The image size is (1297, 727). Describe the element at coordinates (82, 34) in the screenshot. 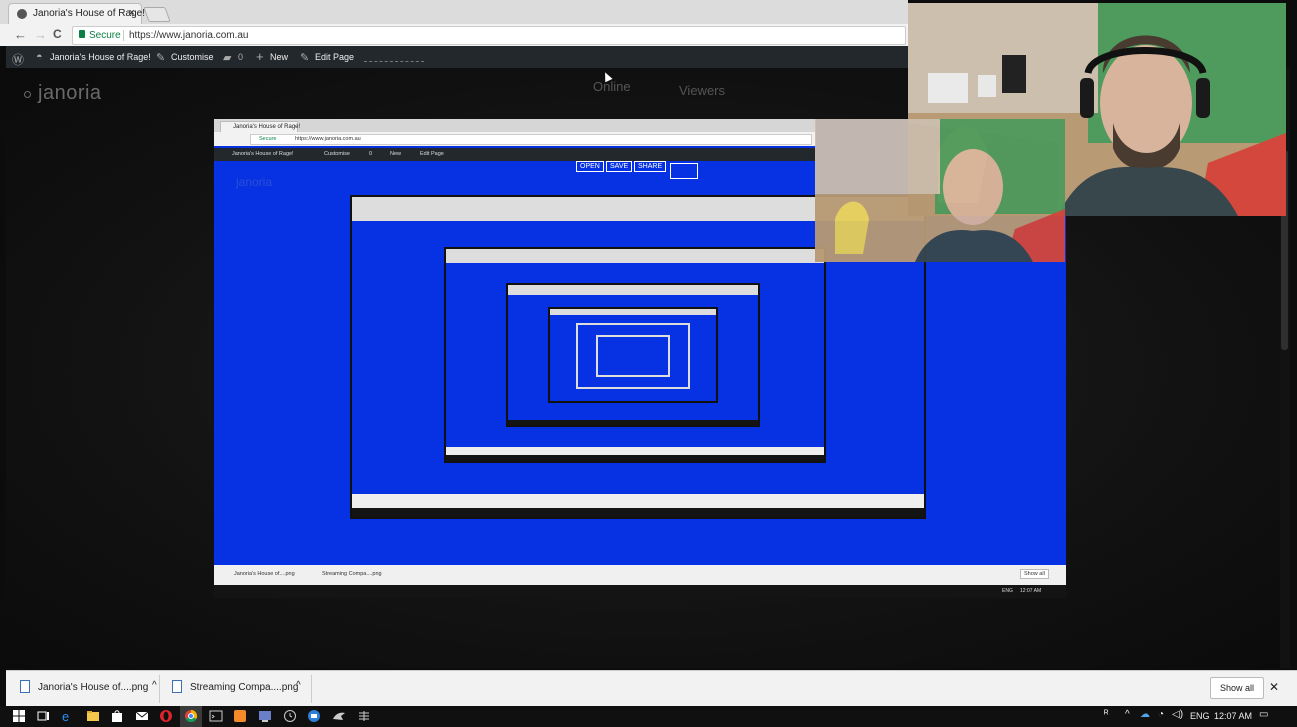

I see `lock-icon` at that location.